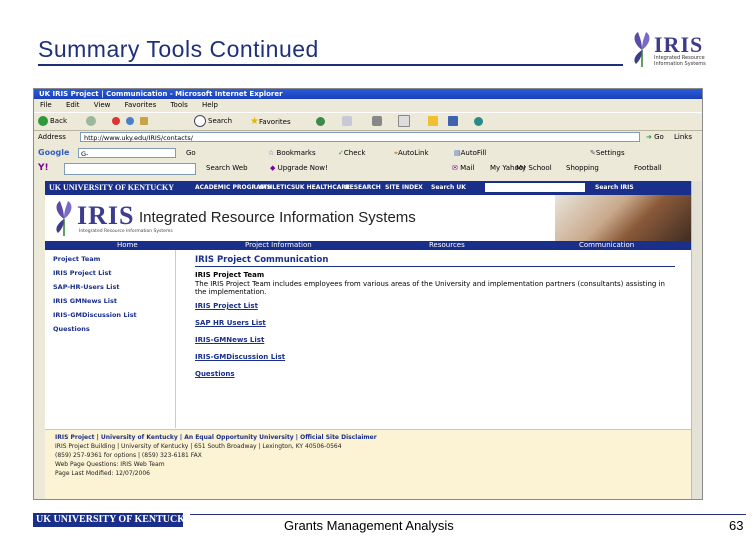 This screenshot has width=756, height=540. What do you see at coordinates (351, 153) in the screenshot?
I see `check-button: ✓Check` at bounding box center [351, 153].